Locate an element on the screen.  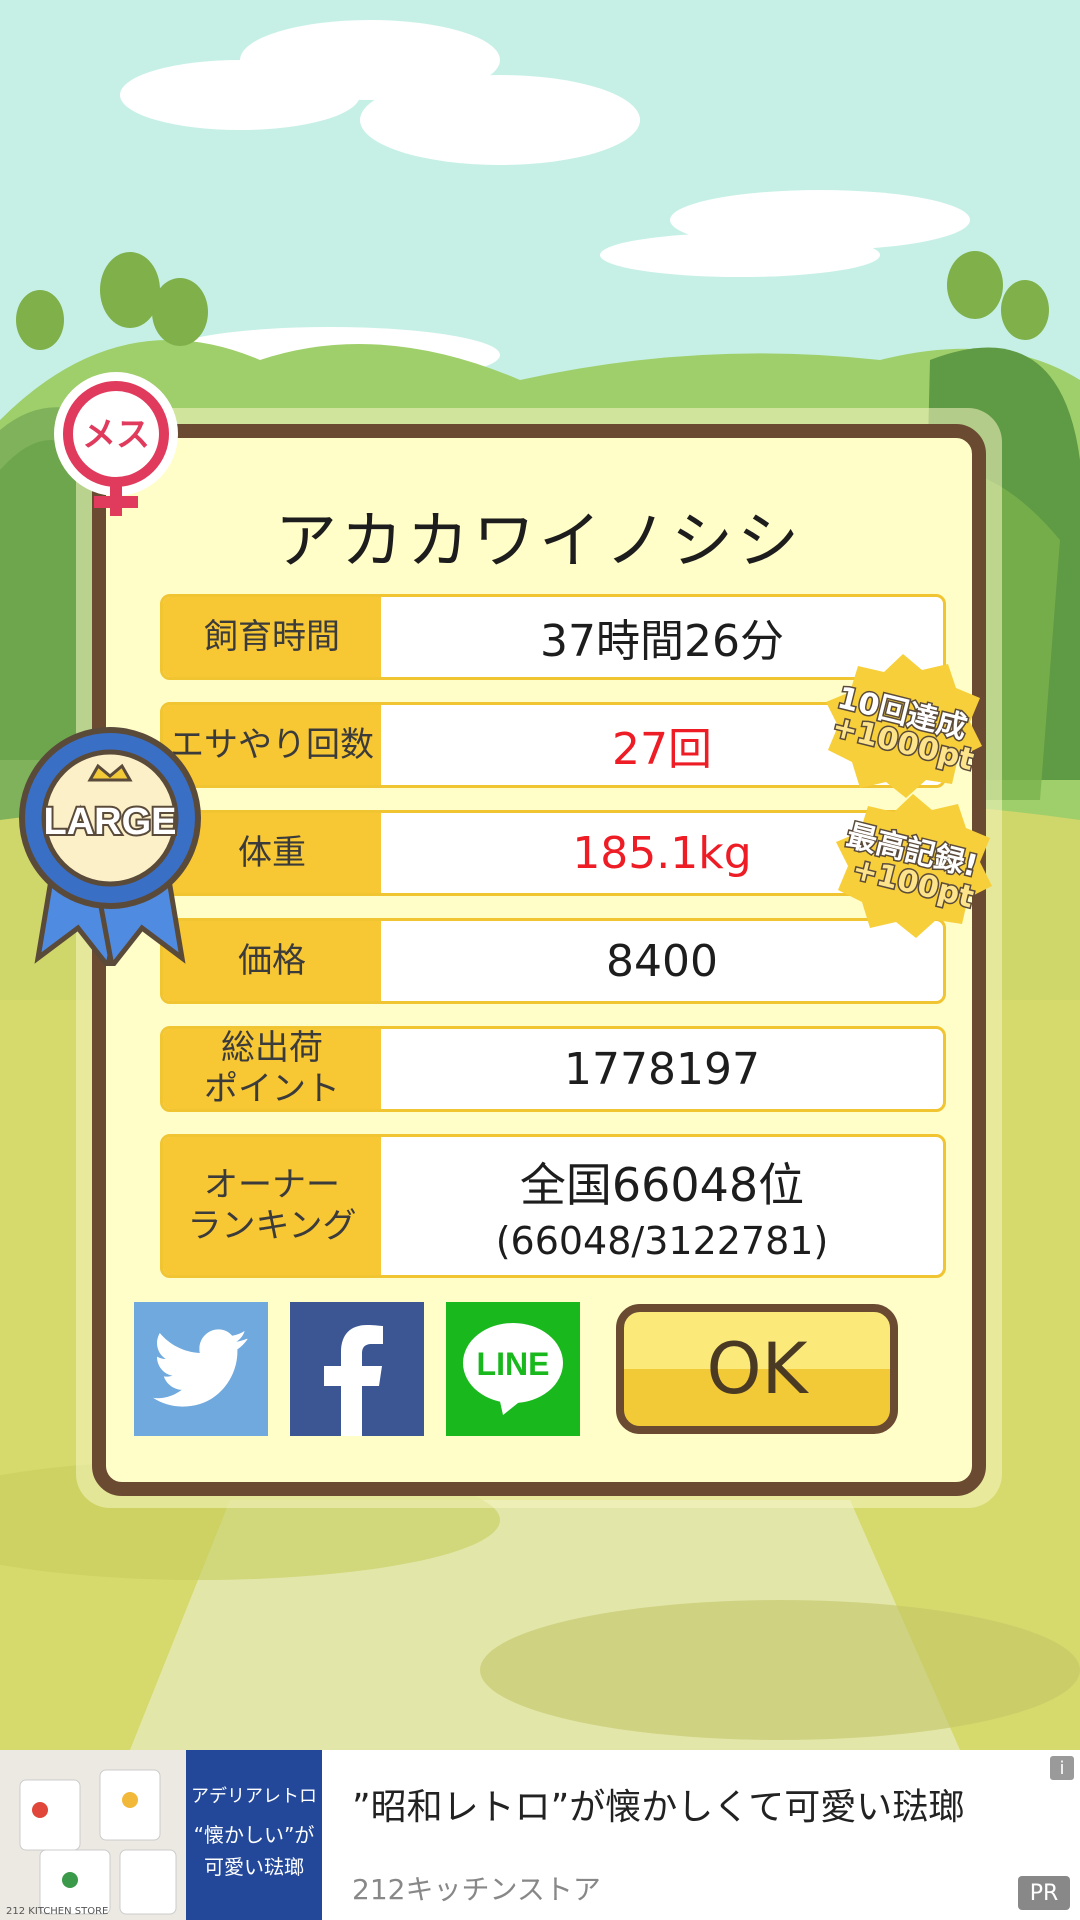
large-size-badge: LARGE is located at coordinates (110, 845).